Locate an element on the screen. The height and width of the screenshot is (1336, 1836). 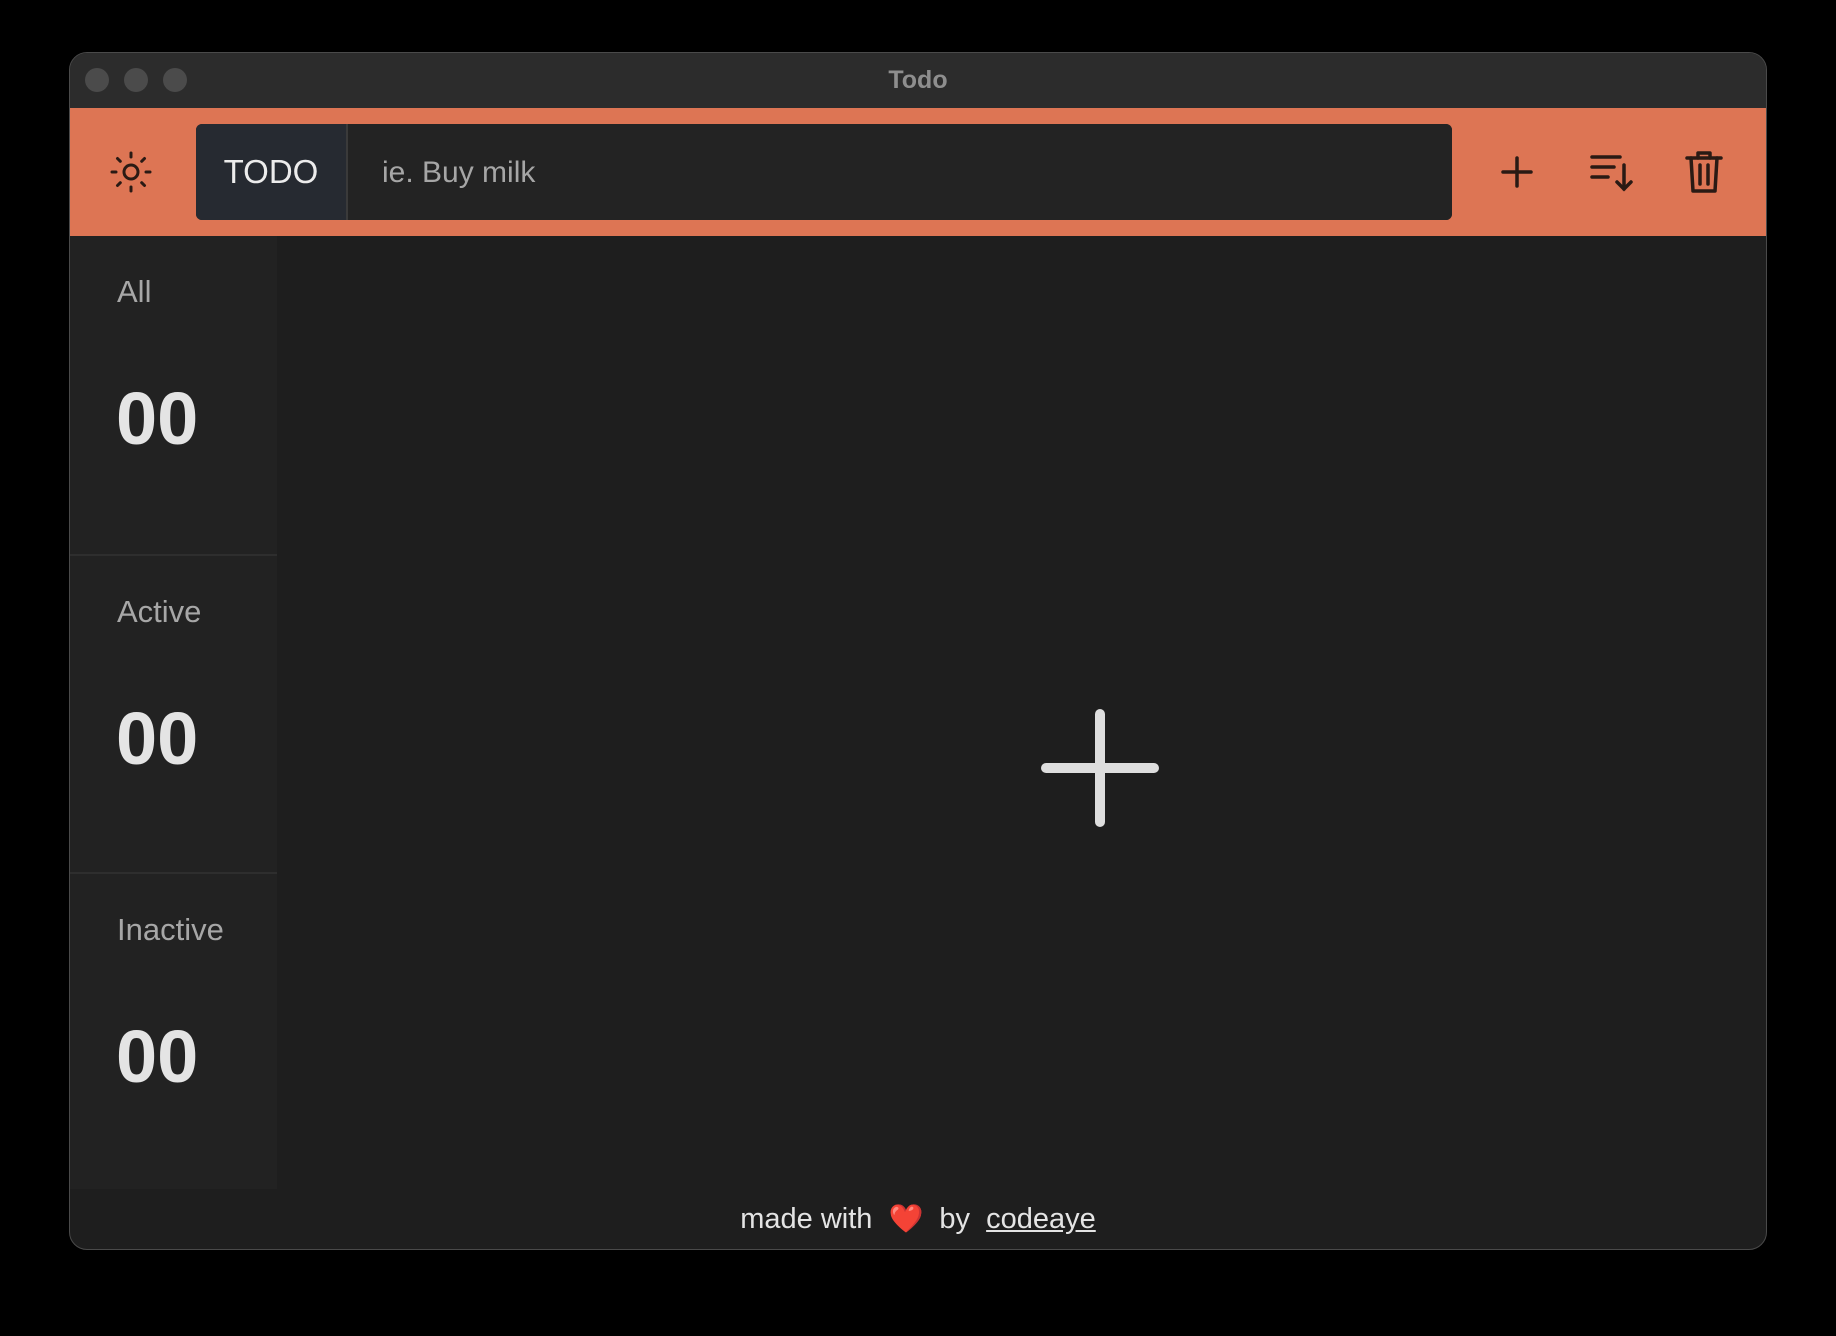
sort-descending-icon is located at coordinates (1611, 173).